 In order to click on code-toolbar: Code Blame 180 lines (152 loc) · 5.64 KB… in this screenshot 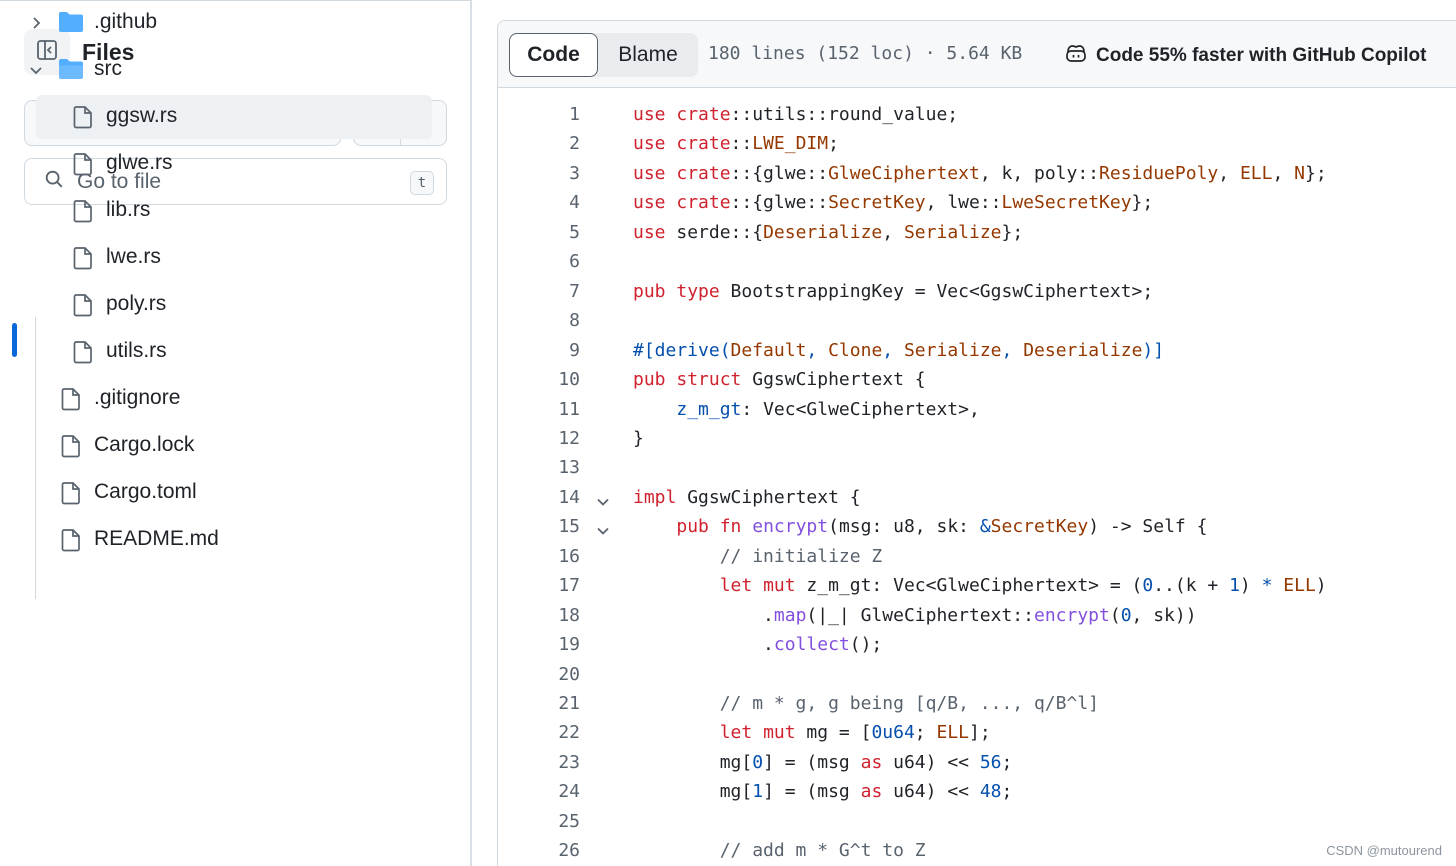, I will do `click(977, 54)`.